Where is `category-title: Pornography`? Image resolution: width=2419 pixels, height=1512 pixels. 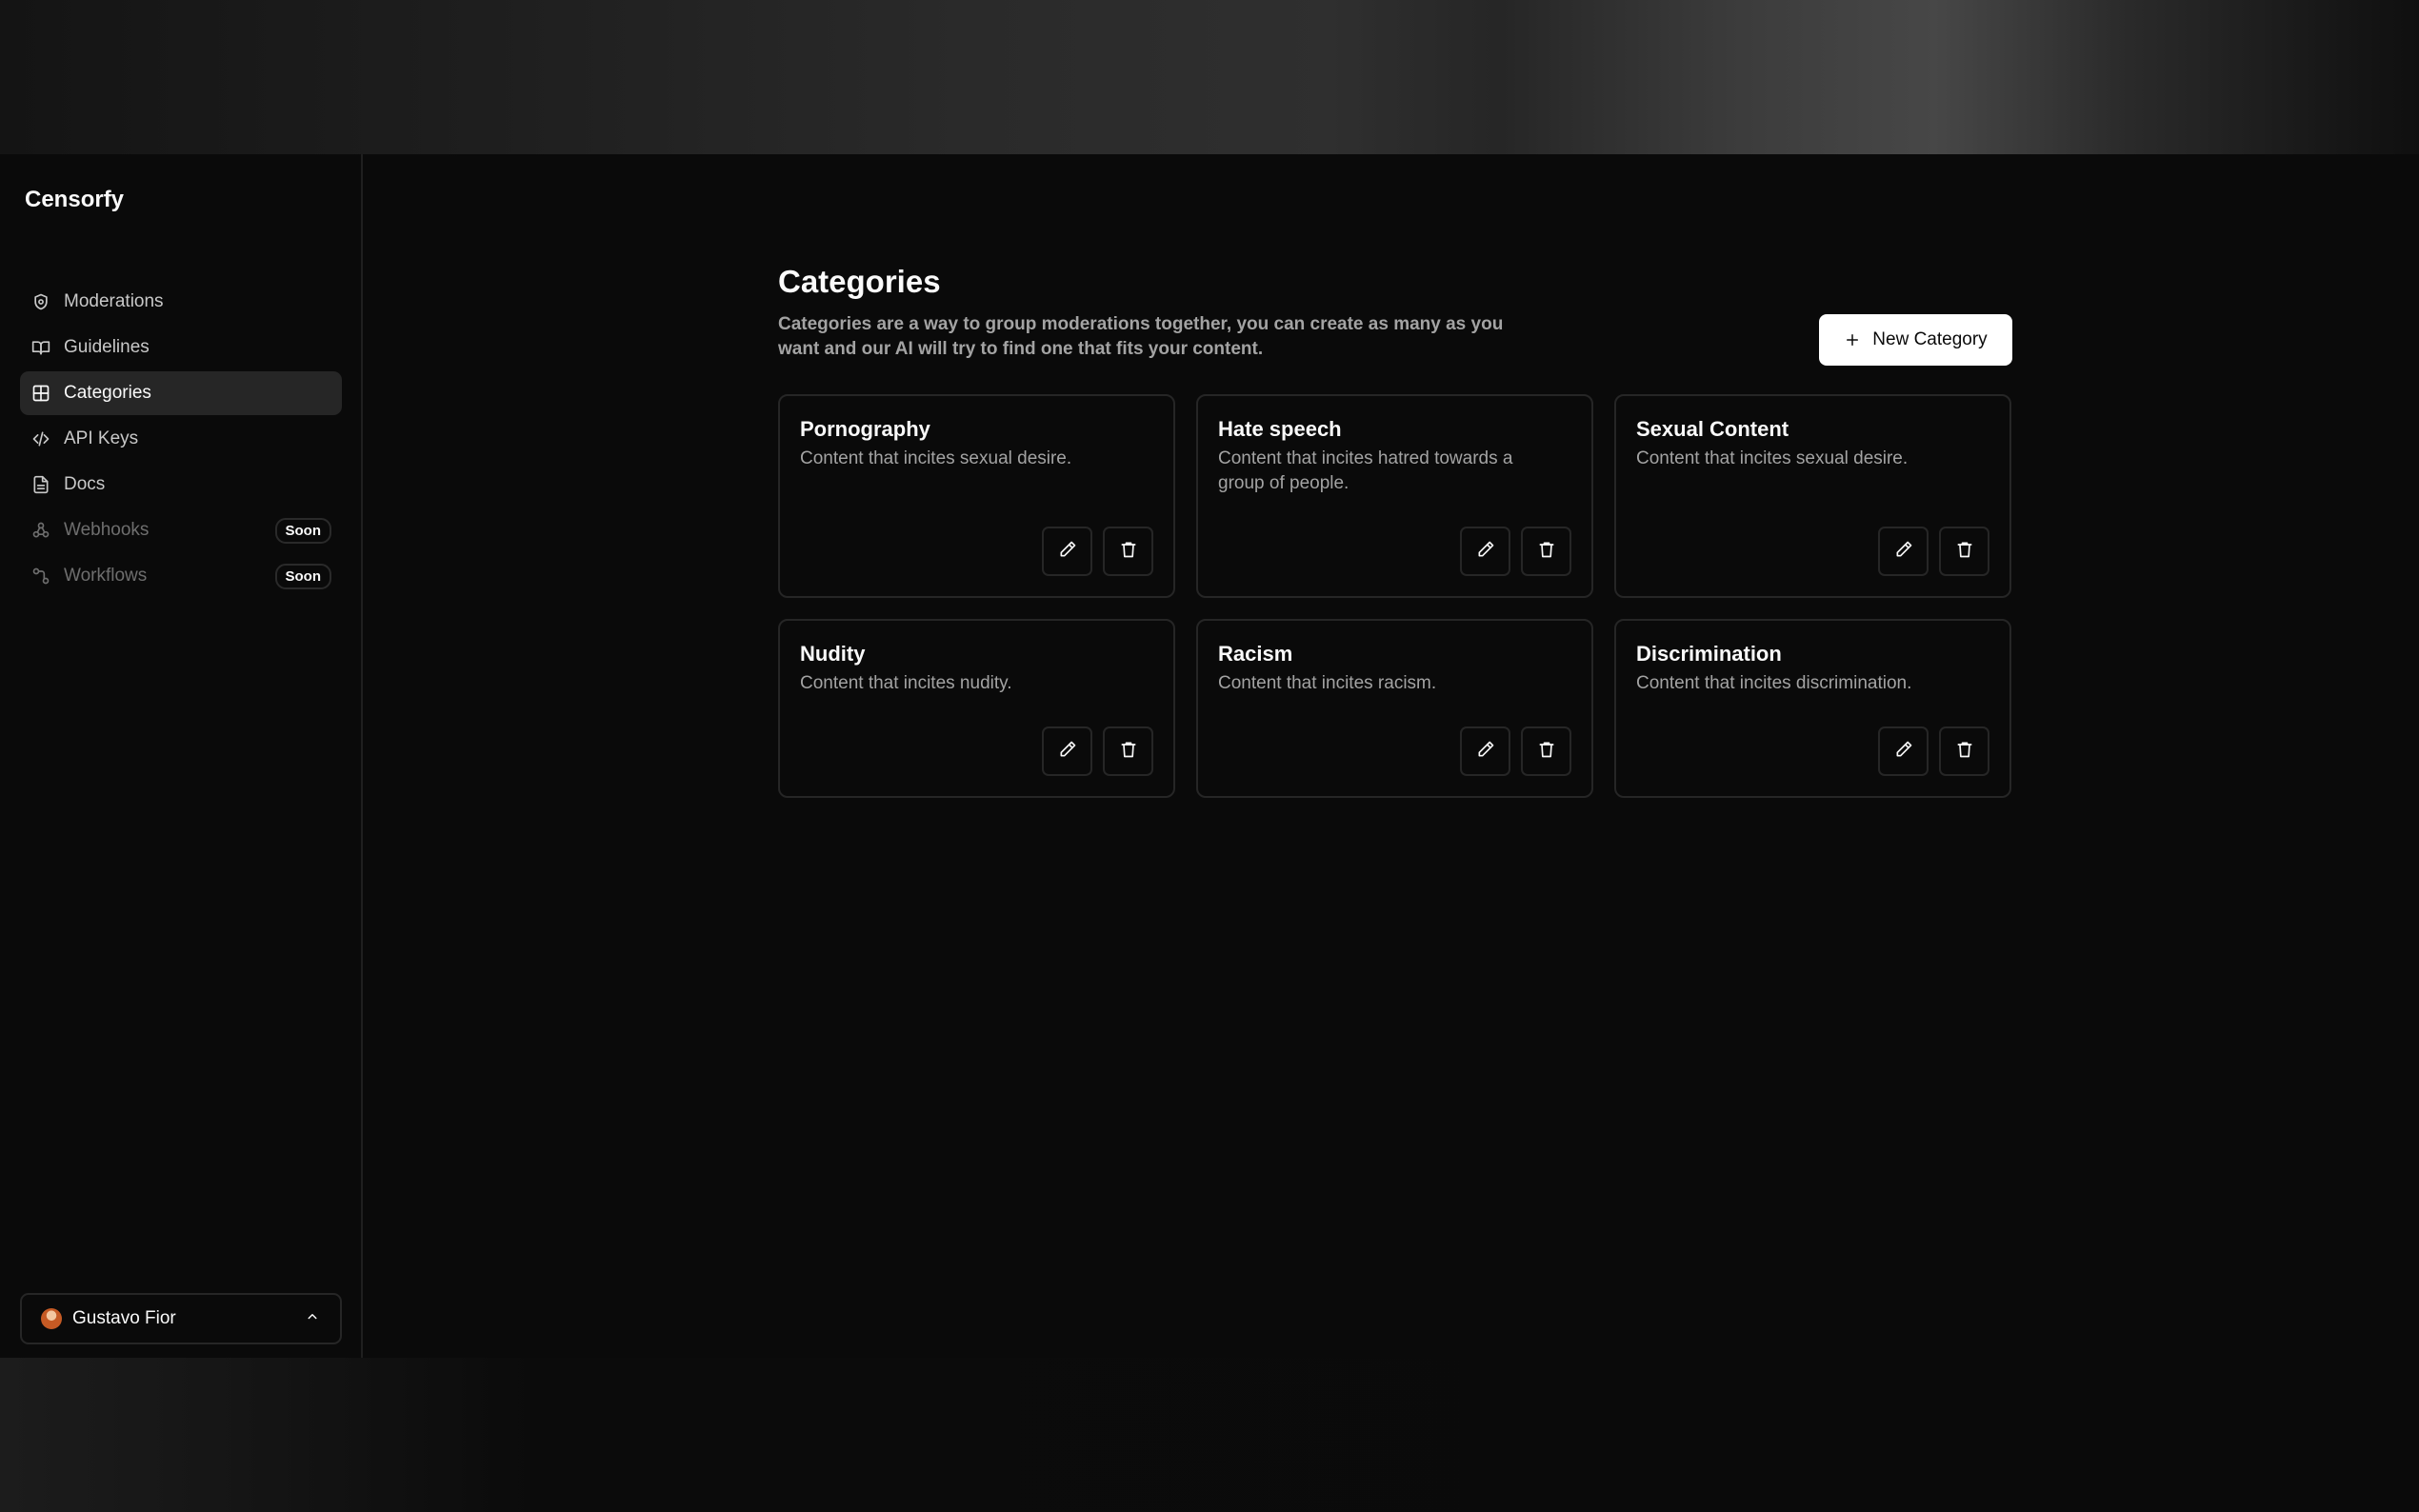 category-title: Pornography is located at coordinates (865, 429).